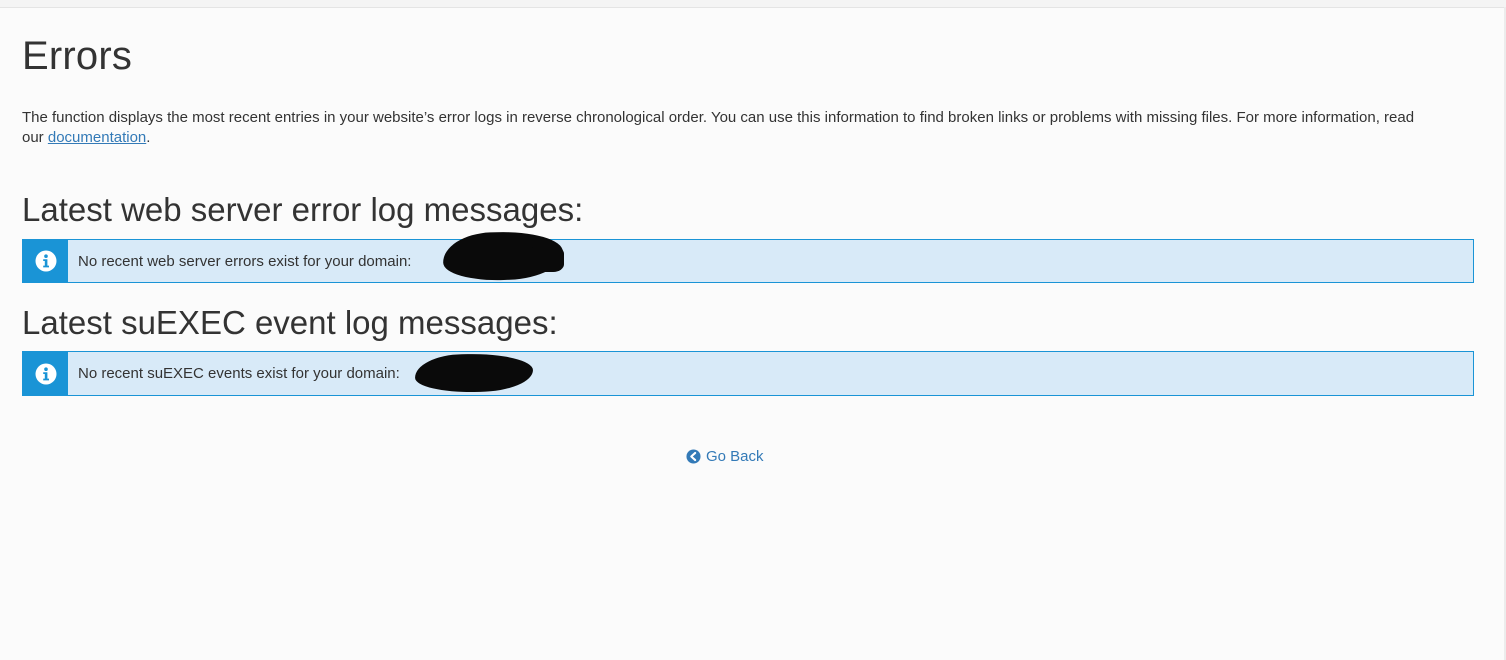  What do you see at coordinates (303, 209) in the screenshot?
I see `web-server-error-heading: Latest web server error log messages:` at bounding box center [303, 209].